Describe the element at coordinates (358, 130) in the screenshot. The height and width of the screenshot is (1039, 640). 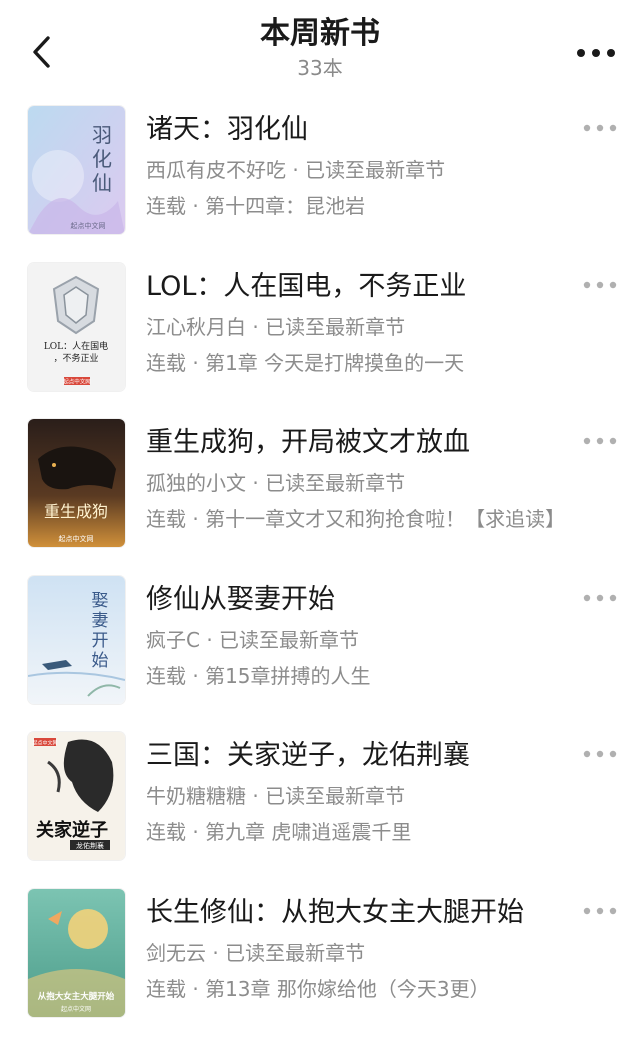
I see `book-title: 诸天：羽化仙` at that location.